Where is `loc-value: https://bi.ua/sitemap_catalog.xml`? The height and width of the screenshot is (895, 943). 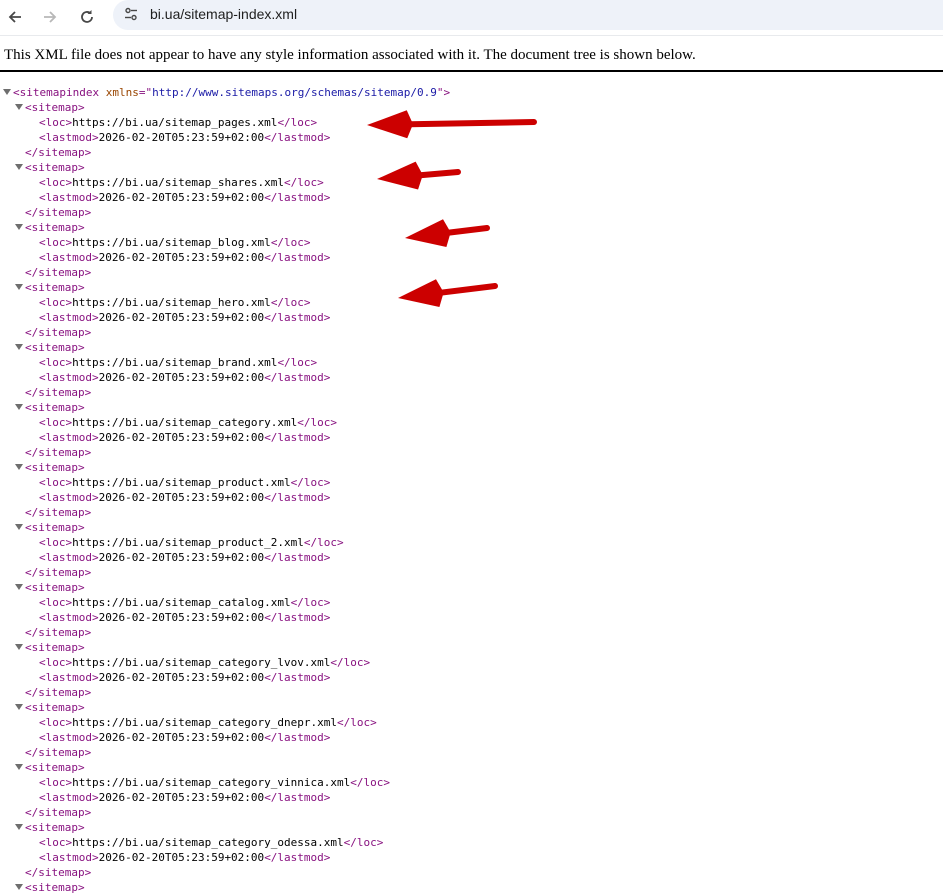
loc-value: https://bi.ua/sitemap_catalog.xml is located at coordinates (181, 602).